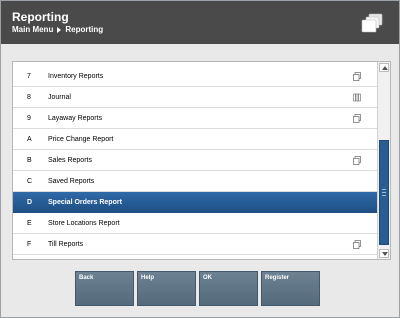  I want to click on grip-icon, so click(384, 193).